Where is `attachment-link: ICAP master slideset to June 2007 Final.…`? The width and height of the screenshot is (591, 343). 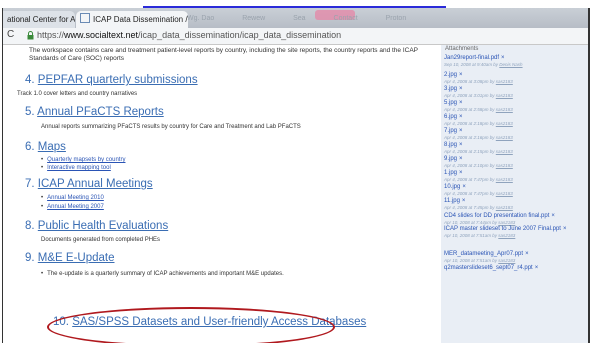
attachment-link: ICAP master slideset to June 2007 Final.… is located at coordinates (516, 229).